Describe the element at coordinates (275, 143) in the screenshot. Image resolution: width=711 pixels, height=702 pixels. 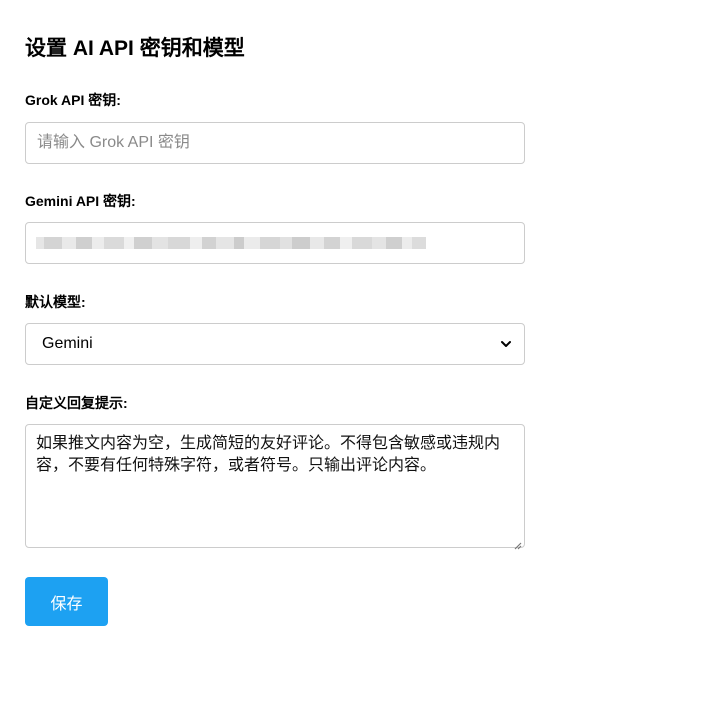
I see `grok-api-key-input` at that location.